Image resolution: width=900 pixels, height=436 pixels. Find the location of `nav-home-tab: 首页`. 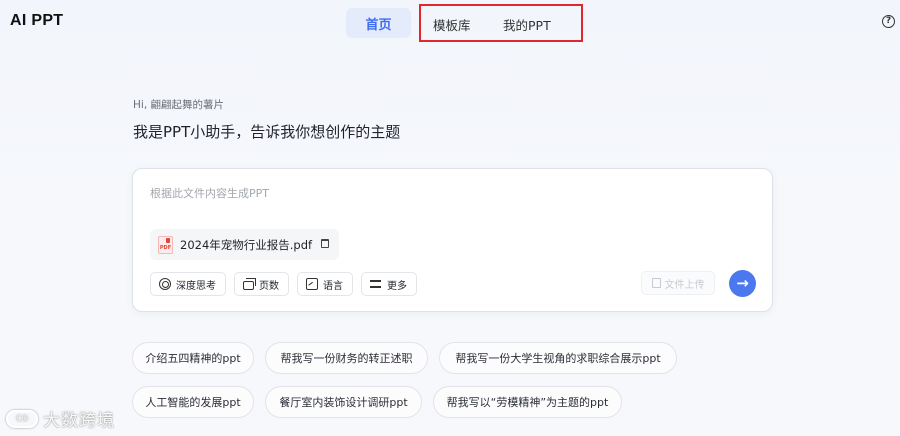

nav-home-tab: 首页 is located at coordinates (378, 23).